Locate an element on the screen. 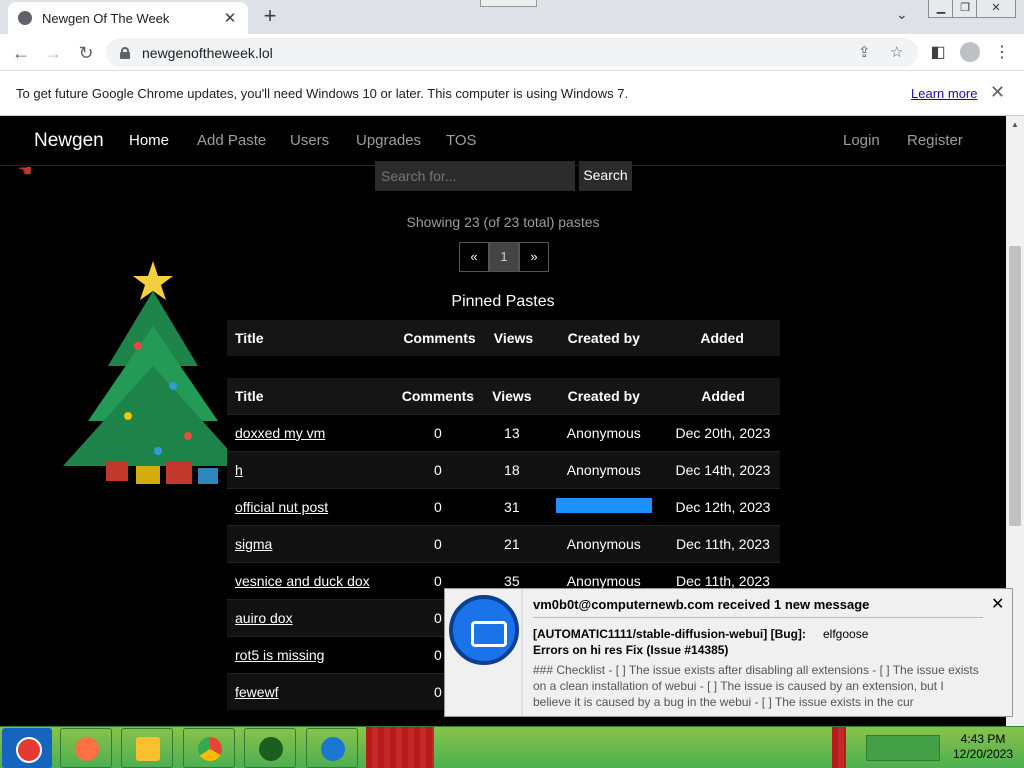 This screenshot has height=768, width=1024. start-button is located at coordinates (27, 748).